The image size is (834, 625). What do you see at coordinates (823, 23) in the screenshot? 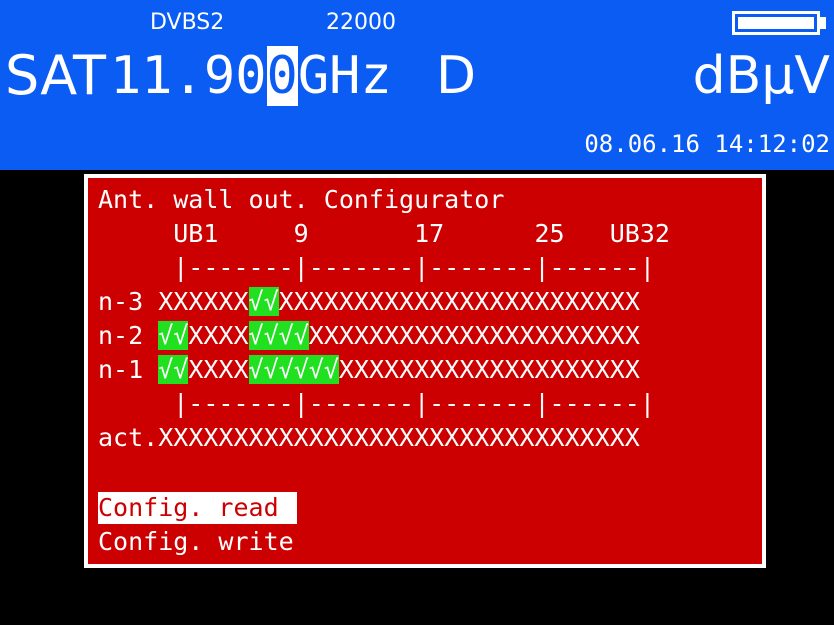
I see `battery-tip` at bounding box center [823, 23].